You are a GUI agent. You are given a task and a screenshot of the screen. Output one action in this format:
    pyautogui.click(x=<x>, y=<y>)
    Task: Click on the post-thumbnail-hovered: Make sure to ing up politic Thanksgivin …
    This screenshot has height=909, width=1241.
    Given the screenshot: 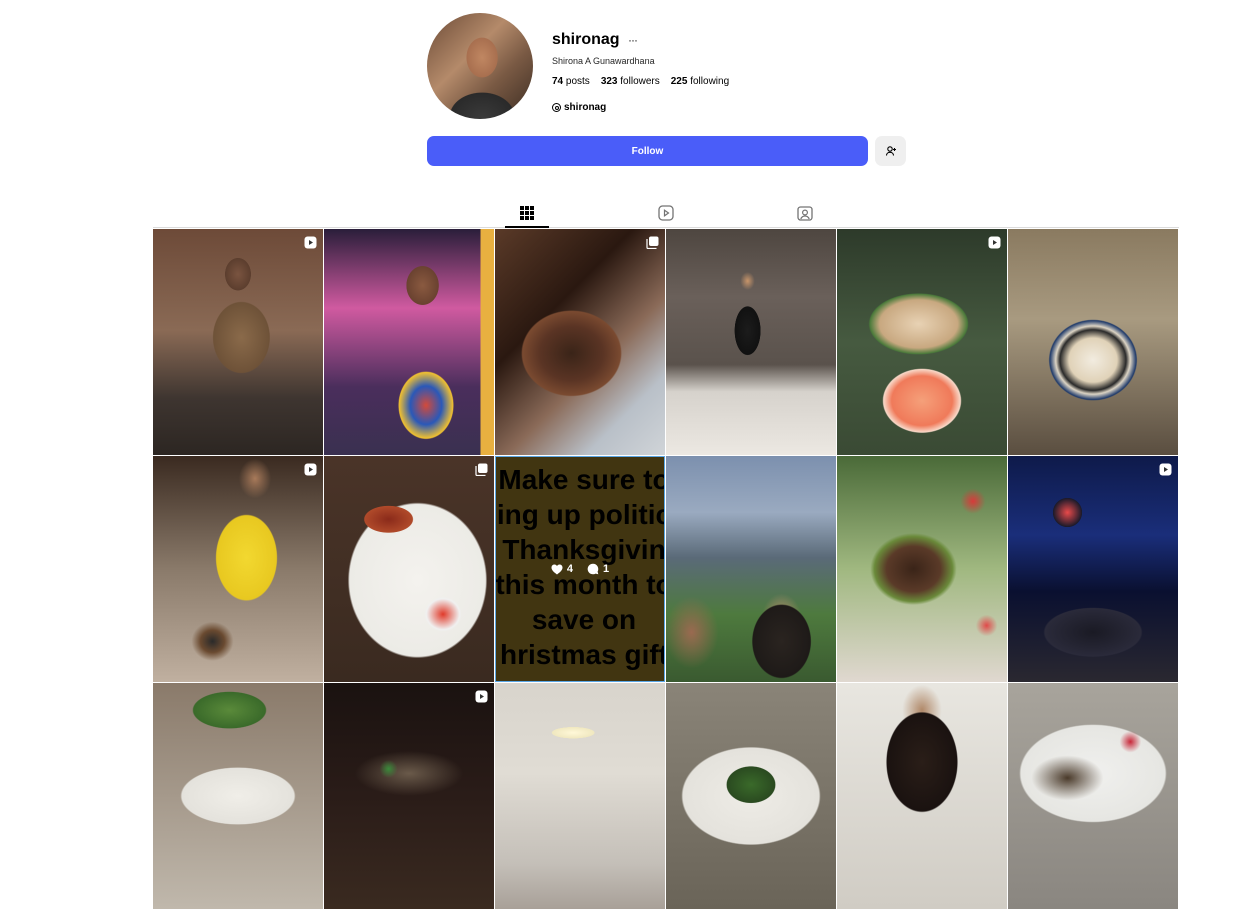 What is the action you would take?
    pyautogui.click(x=580, y=569)
    